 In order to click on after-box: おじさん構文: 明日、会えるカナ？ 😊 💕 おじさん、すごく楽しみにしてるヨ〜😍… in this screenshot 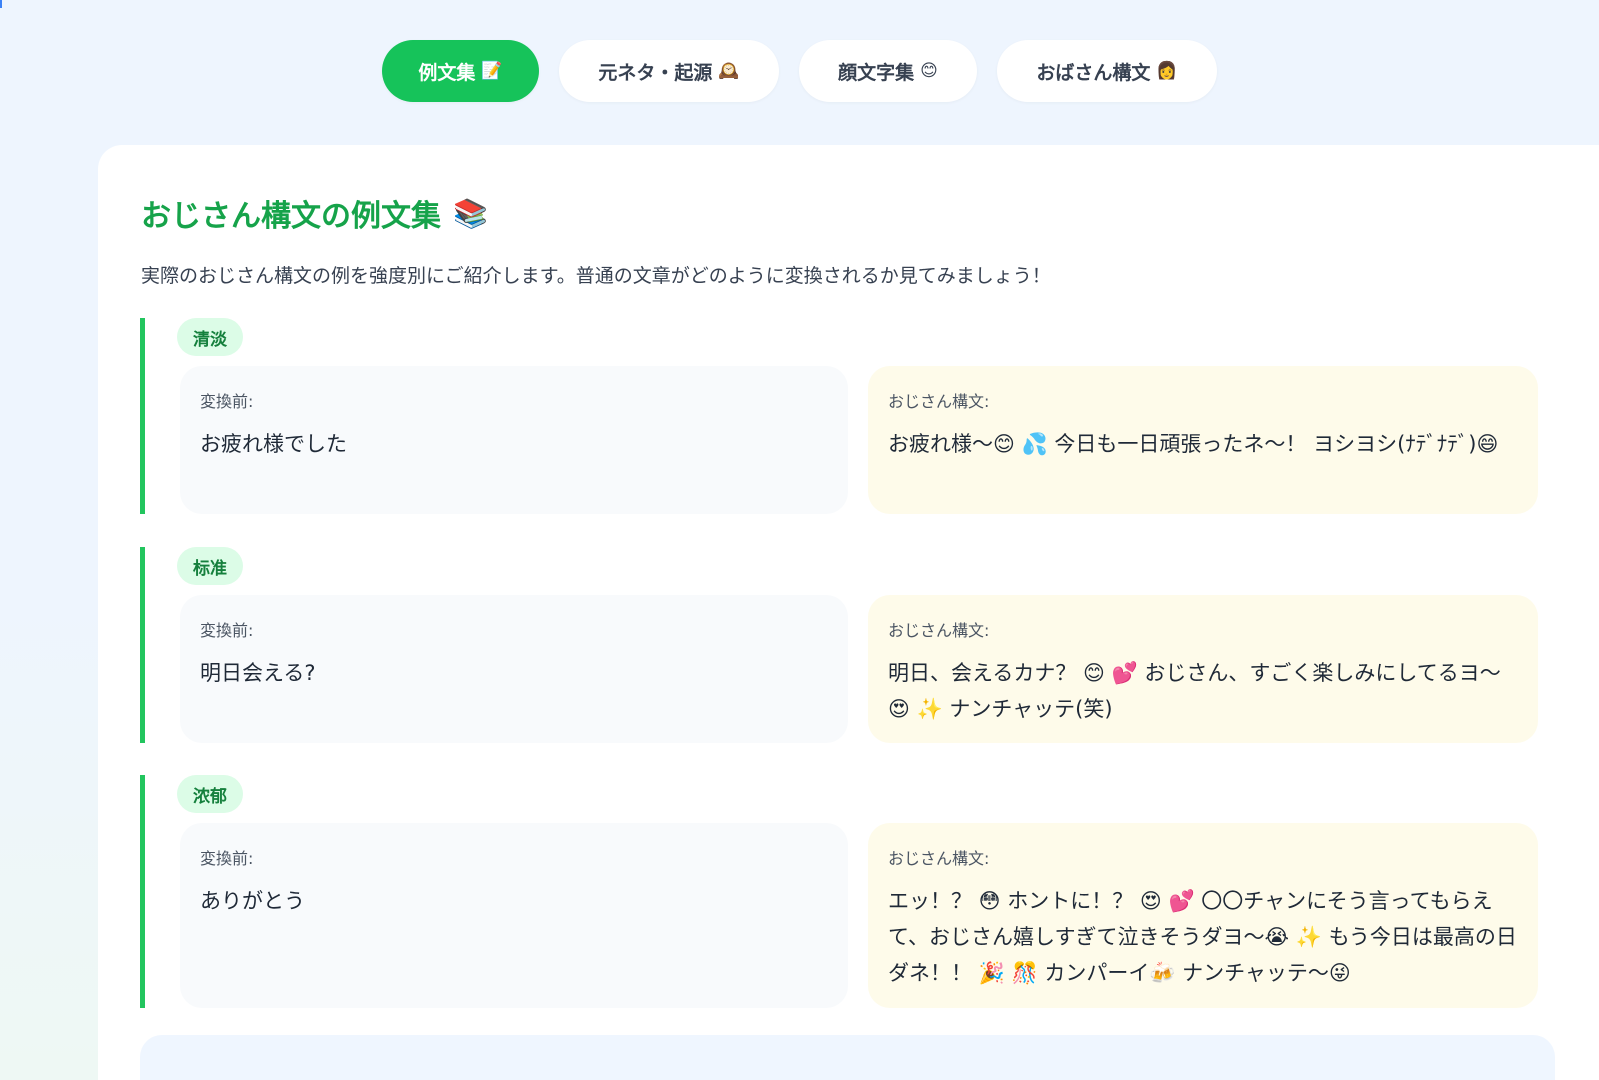, I will do `click(1203, 669)`.